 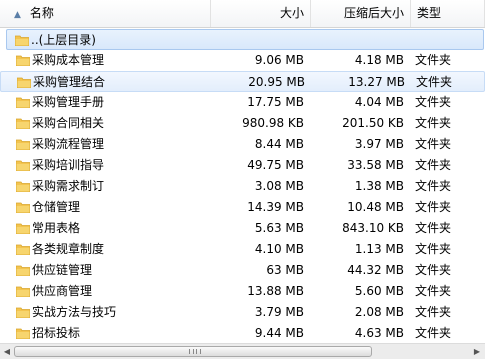 What do you see at coordinates (113, 165) in the screenshot?
I see `file-name-cell: 采购培训指导` at bounding box center [113, 165].